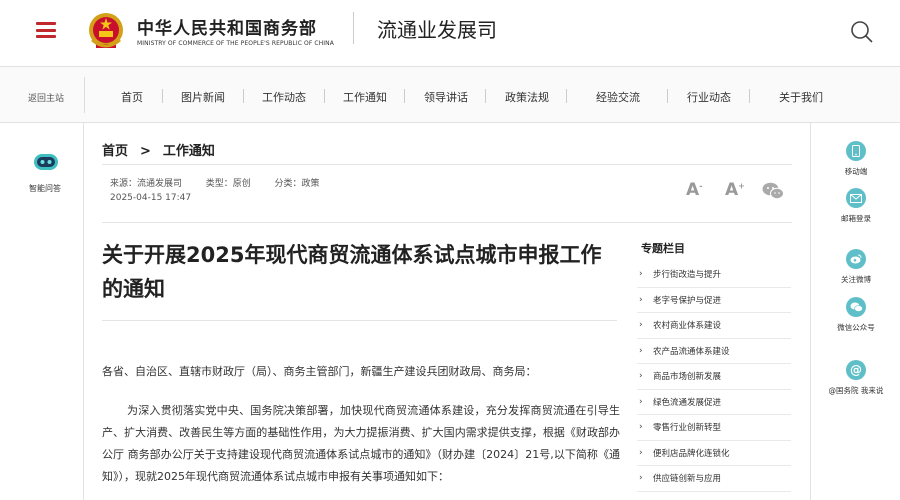 The height and width of the screenshot is (500, 900). What do you see at coordinates (714, 479) in the screenshot?
I see `column-item-supply-chain: › 供应链创新与应用` at bounding box center [714, 479].